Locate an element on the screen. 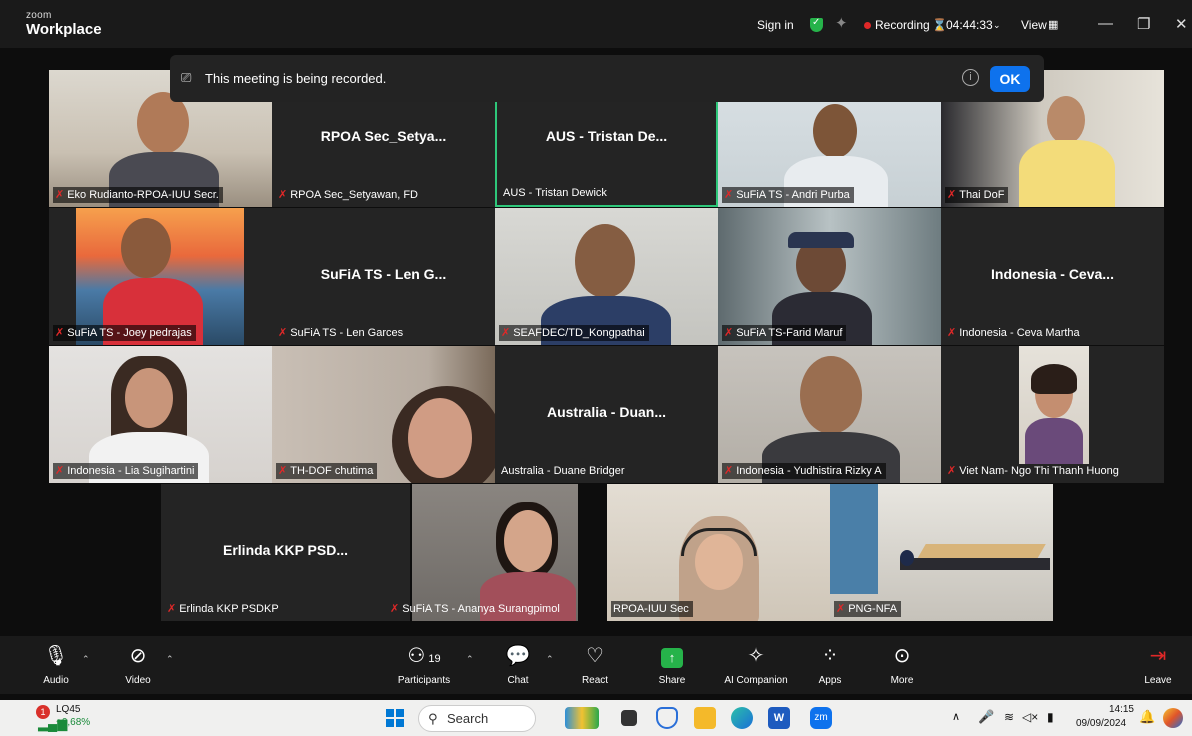 The height and width of the screenshot is (736, 1192). participant-name: ✗ SuFiA TS - Ananya Surangpimol is located at coordinates (475, 609).